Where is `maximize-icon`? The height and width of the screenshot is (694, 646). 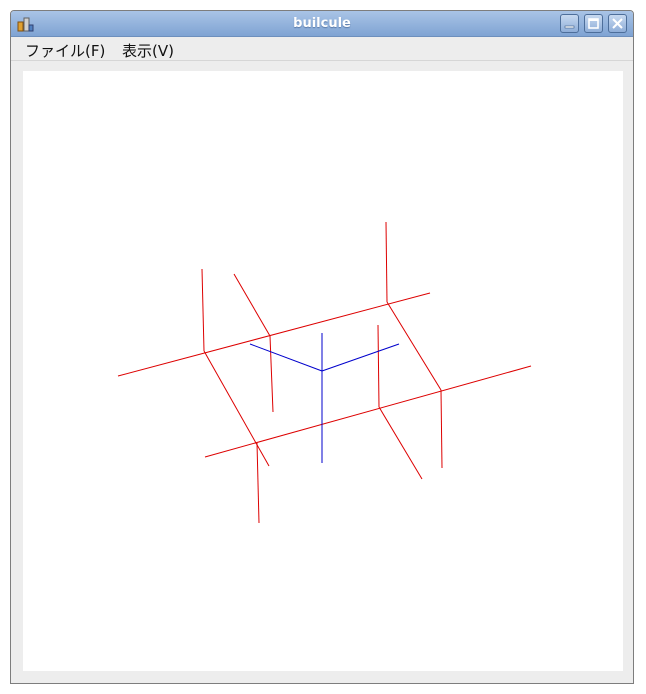
maximize-icon is located at coordinates (593, 23).